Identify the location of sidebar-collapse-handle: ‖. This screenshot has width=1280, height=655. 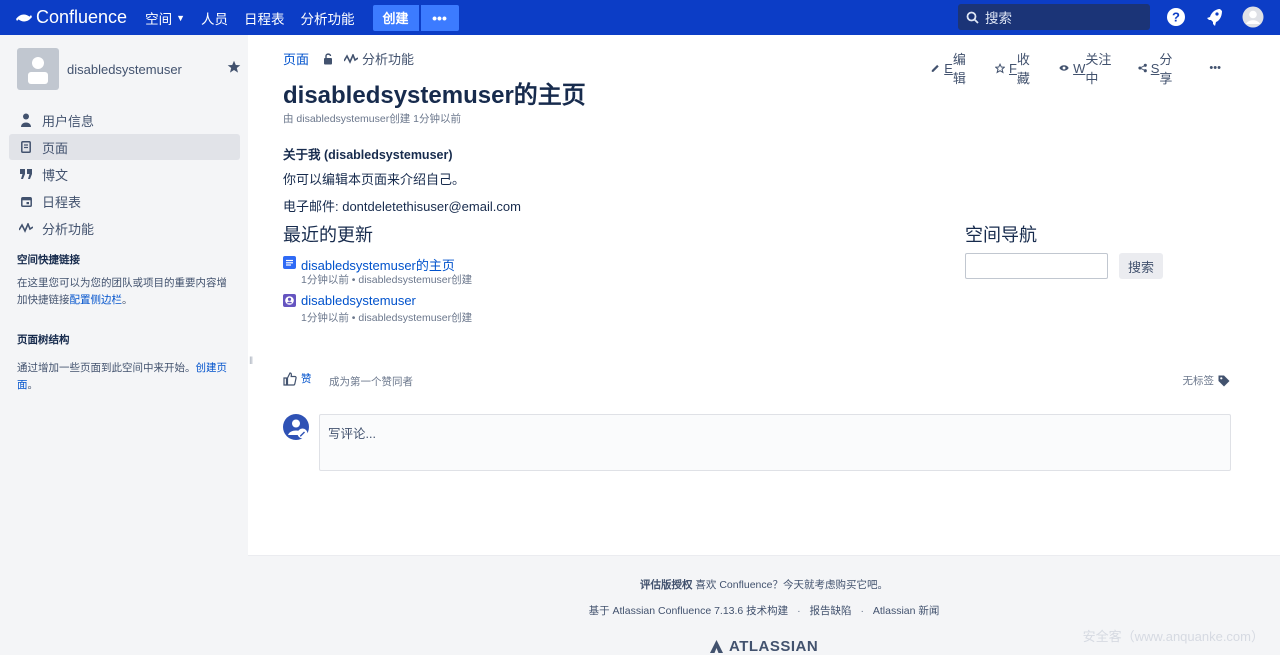
(251, 361).